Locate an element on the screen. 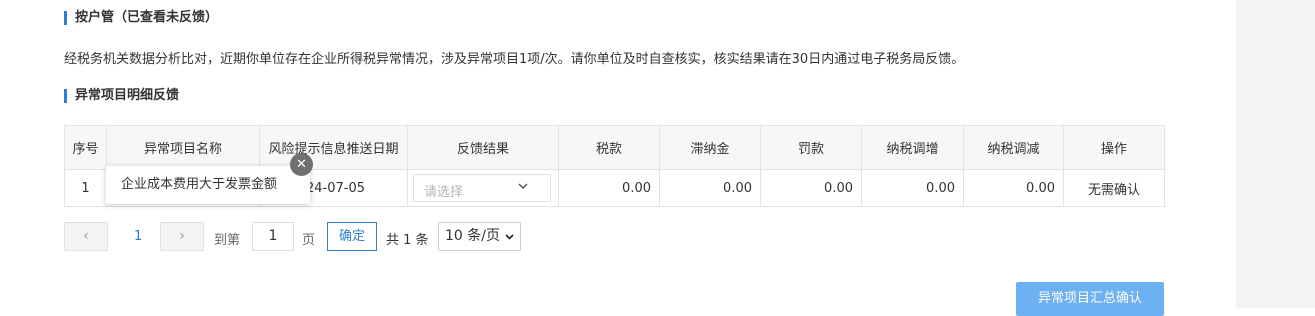 The height and width of the screenshot is (316, 1315). cell-adjust-increase: 0.00 is located at coordinates (912, 188).